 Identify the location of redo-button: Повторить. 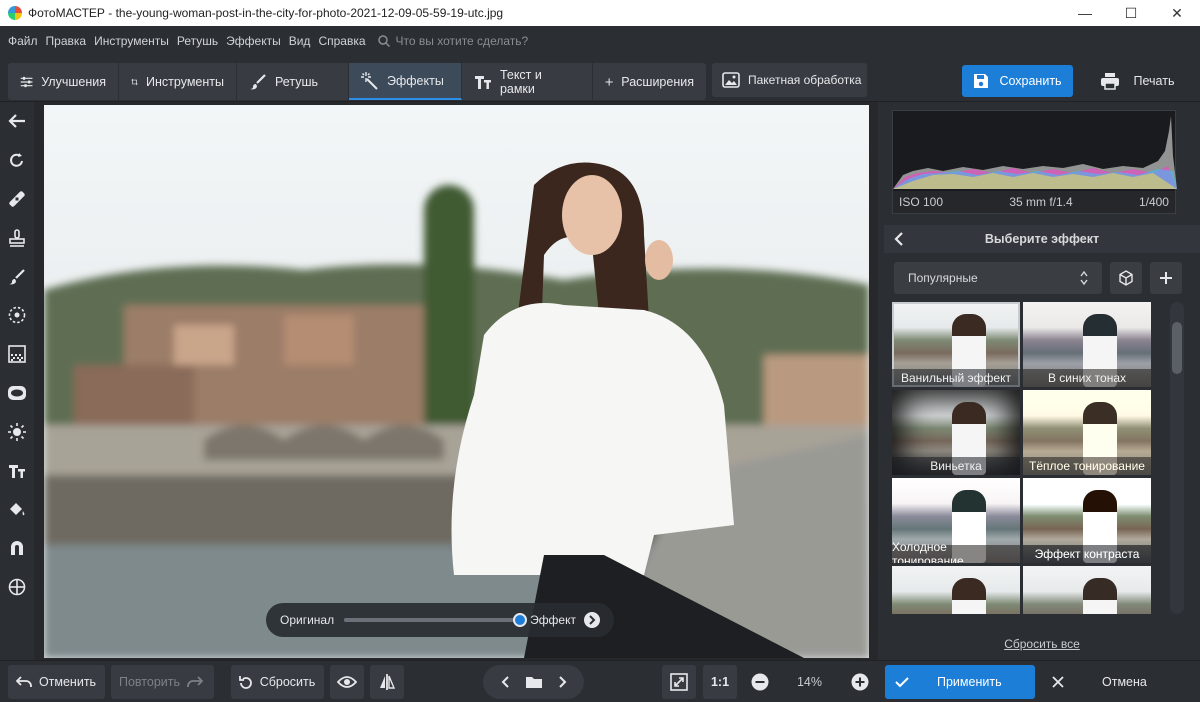
(162, 682).